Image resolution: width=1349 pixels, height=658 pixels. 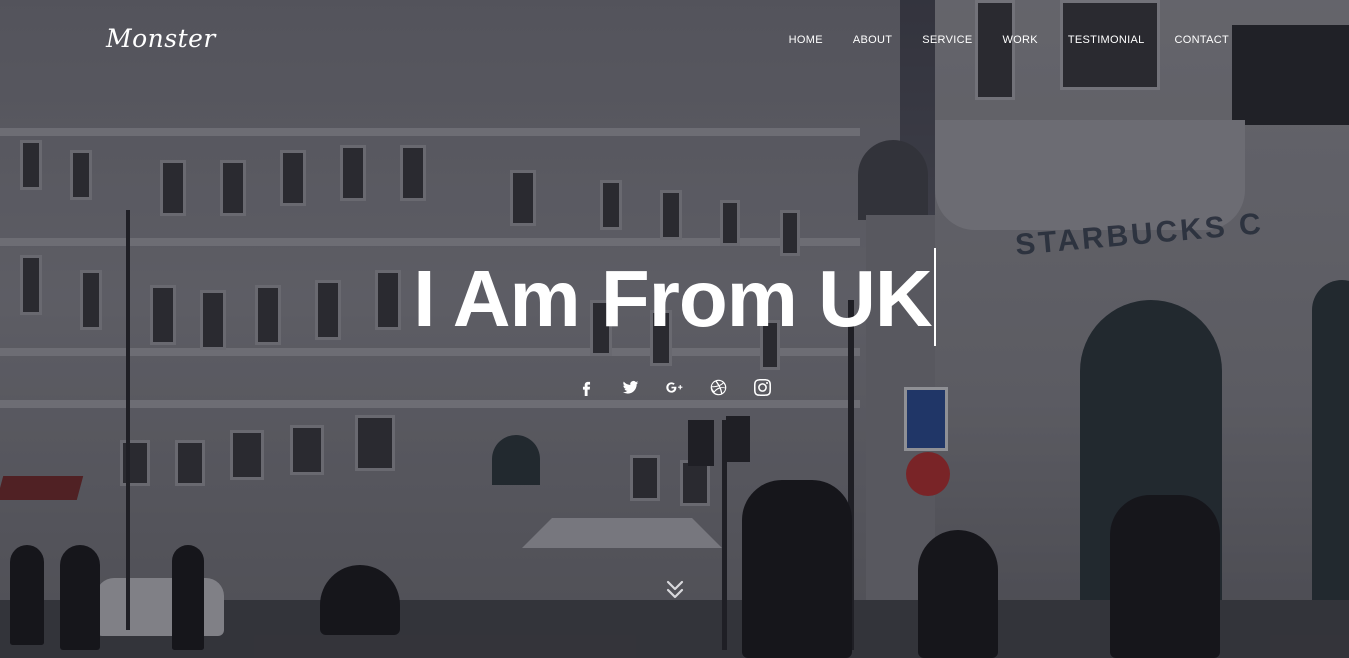 I want to click on chevrons-down-icon, so click(x=675, y=589).